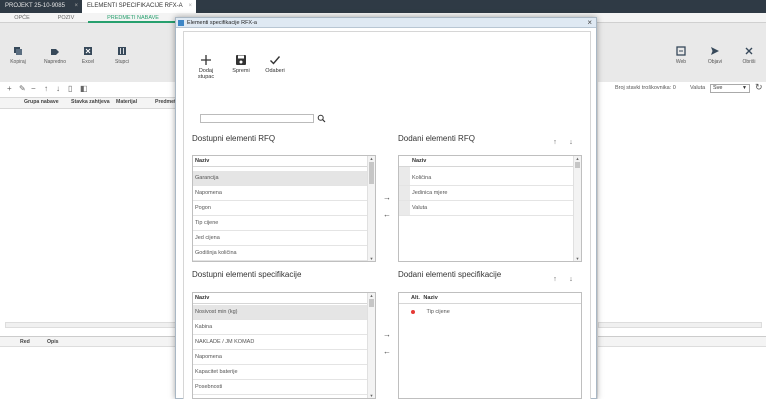  Describe the element at coordinates (76, 6) in the screenshot. I see `tab-project-close-icon: ×` at that location.